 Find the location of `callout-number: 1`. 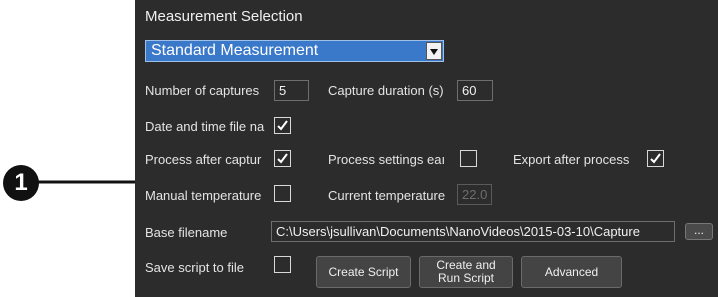

callout-number: 1 is located at coordinates (21, 182).